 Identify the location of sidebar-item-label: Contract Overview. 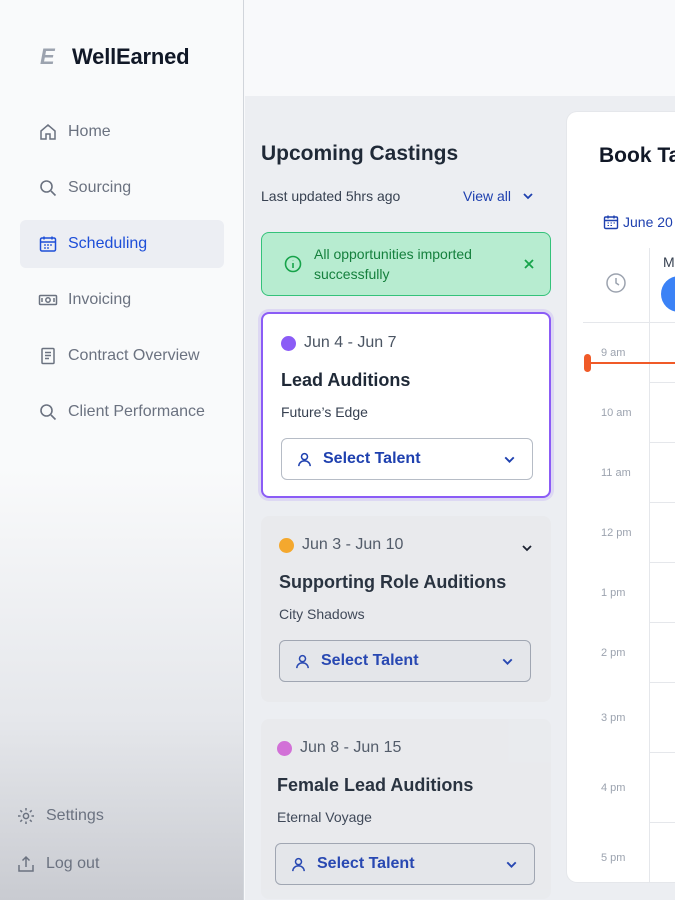
(134, 355).